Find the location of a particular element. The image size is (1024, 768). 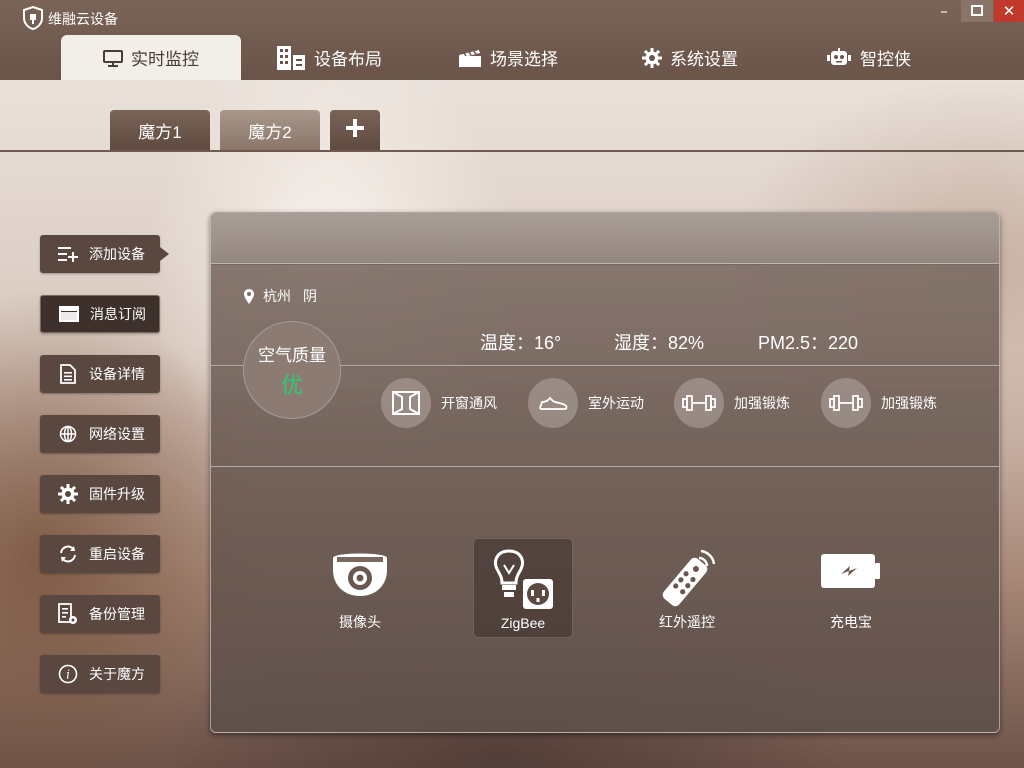

subtab-divider is located at coordinates (512, 151).